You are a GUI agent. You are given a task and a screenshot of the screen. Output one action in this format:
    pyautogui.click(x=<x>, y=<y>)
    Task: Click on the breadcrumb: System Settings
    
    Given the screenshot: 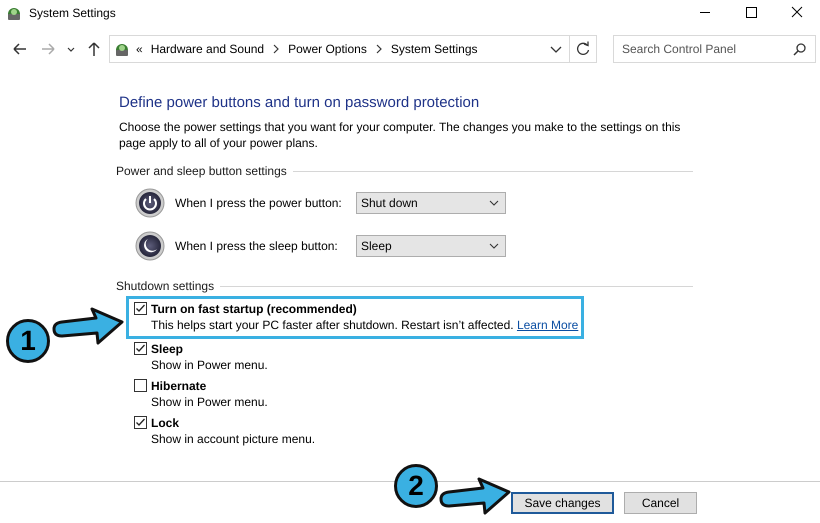 What is the action you would take?
    pyautogui.click(x=434, y=49)
    